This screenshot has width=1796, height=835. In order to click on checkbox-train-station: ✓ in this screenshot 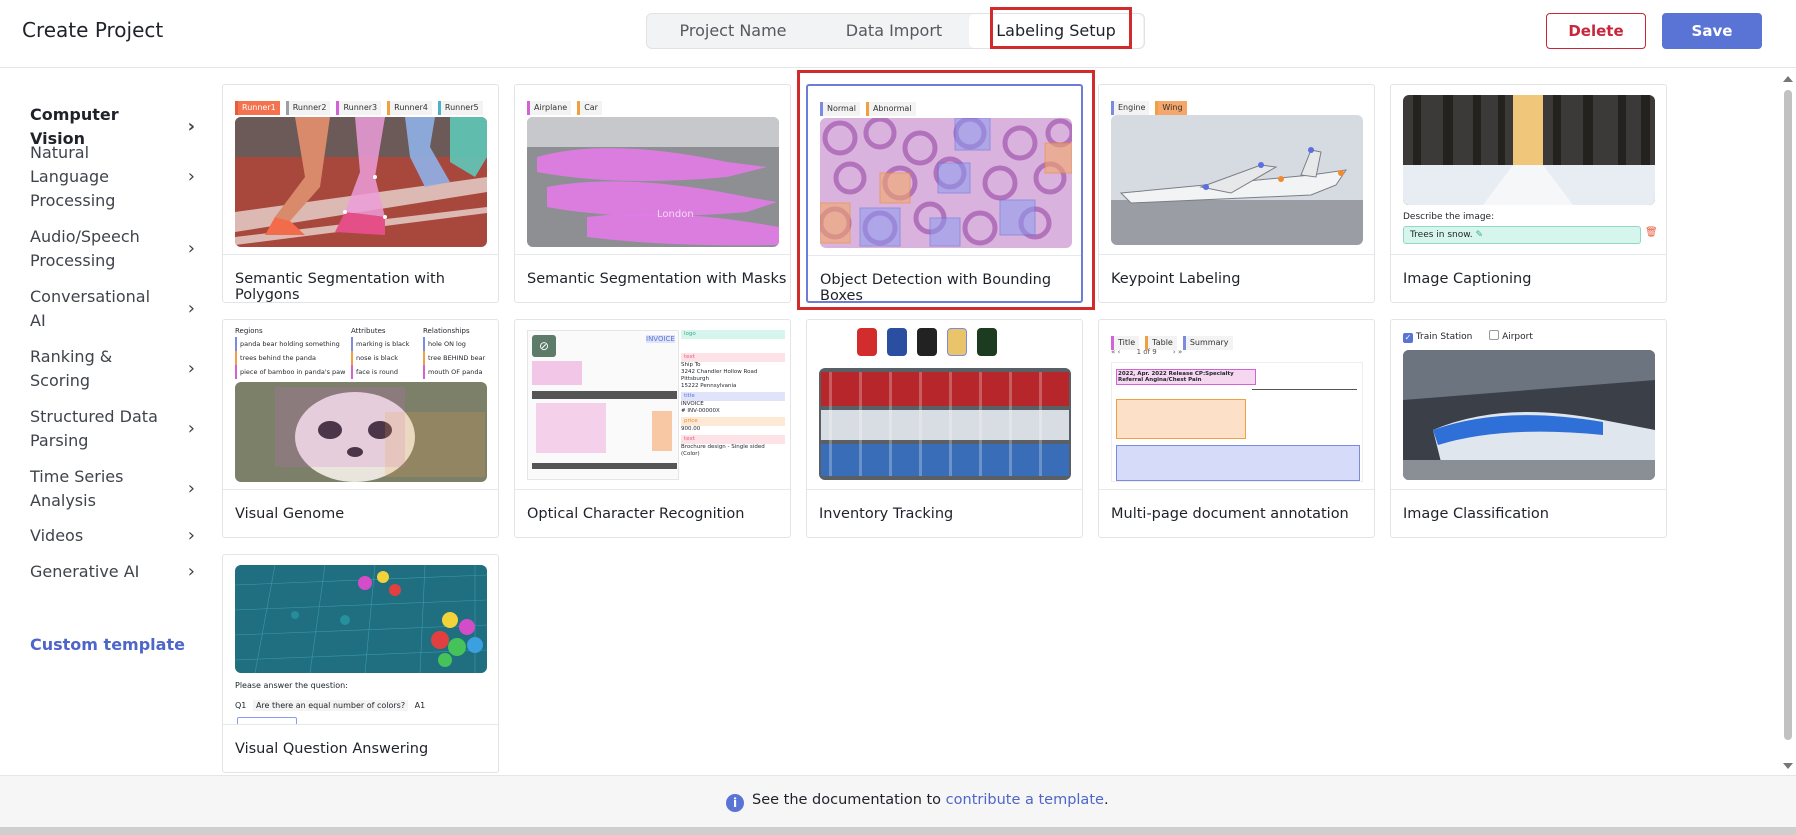, I will do `click(1408, 338)`.